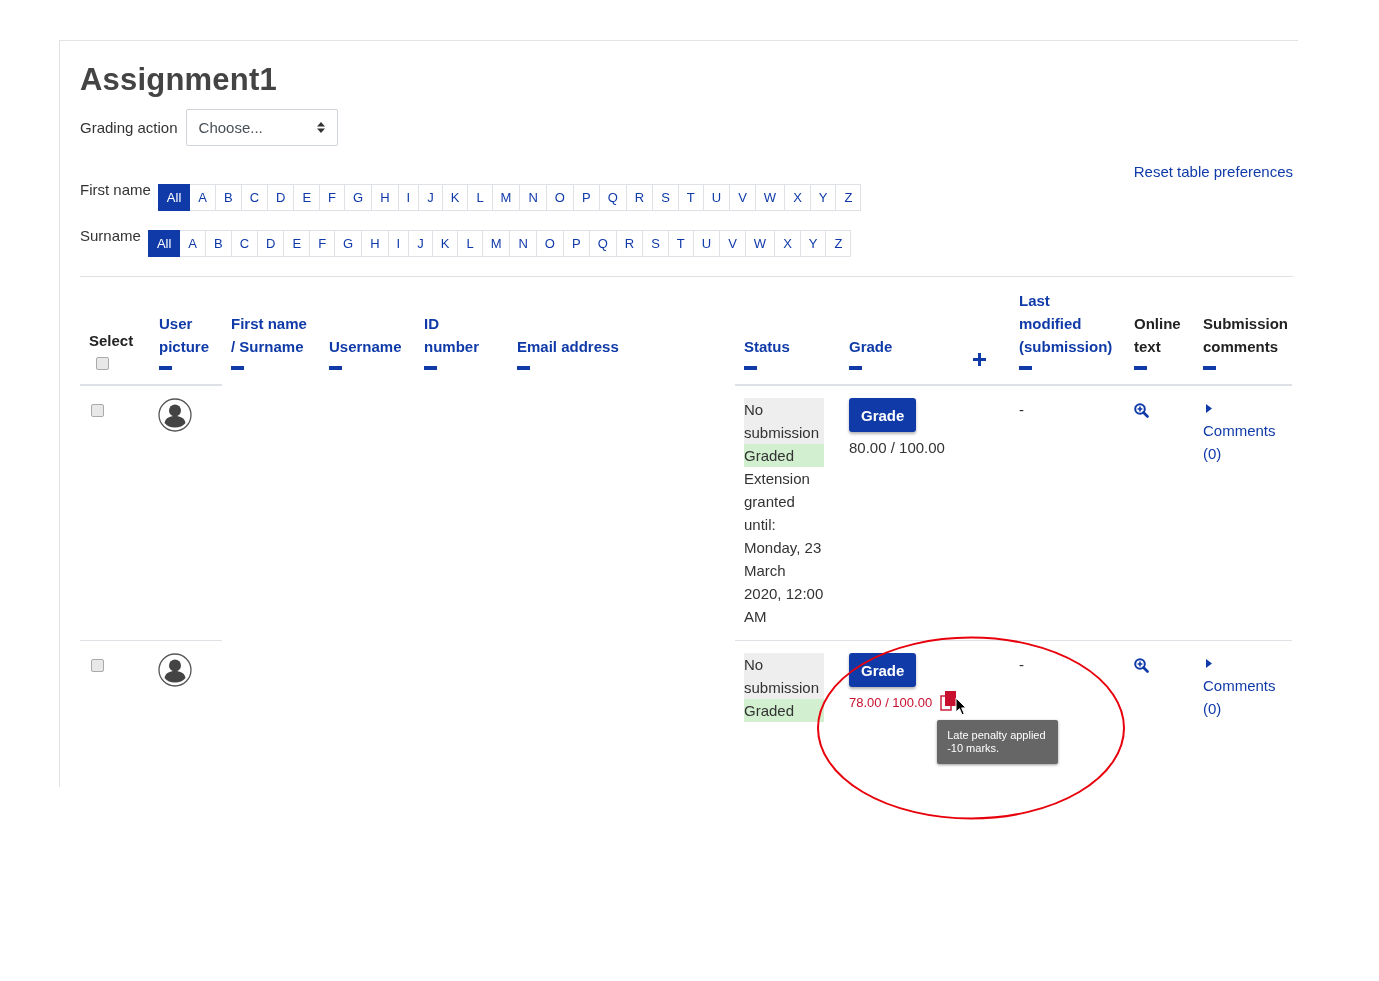 The image size is (1379, 981). I want to click on column-header: Username, so click(370, 346).